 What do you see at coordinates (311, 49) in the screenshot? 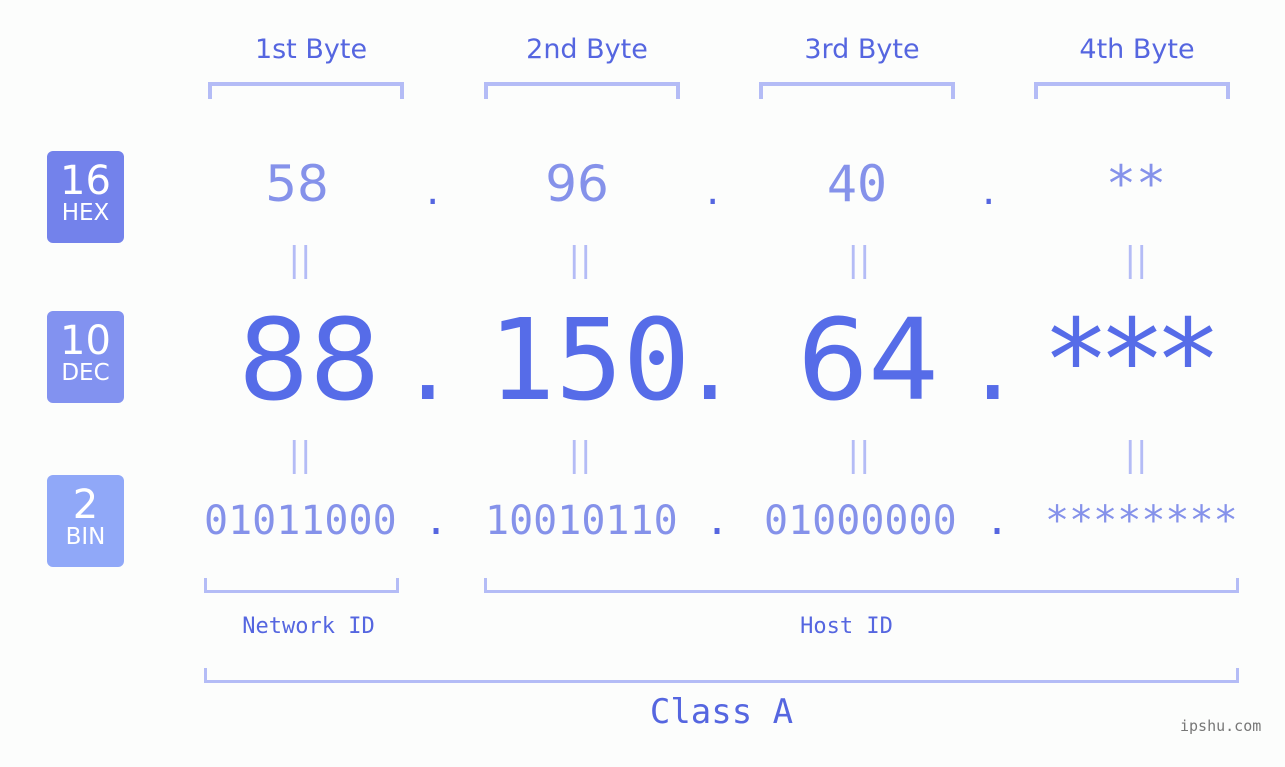
I see `byte-header-1: 1st Byte` at bounding box center [311, 49].